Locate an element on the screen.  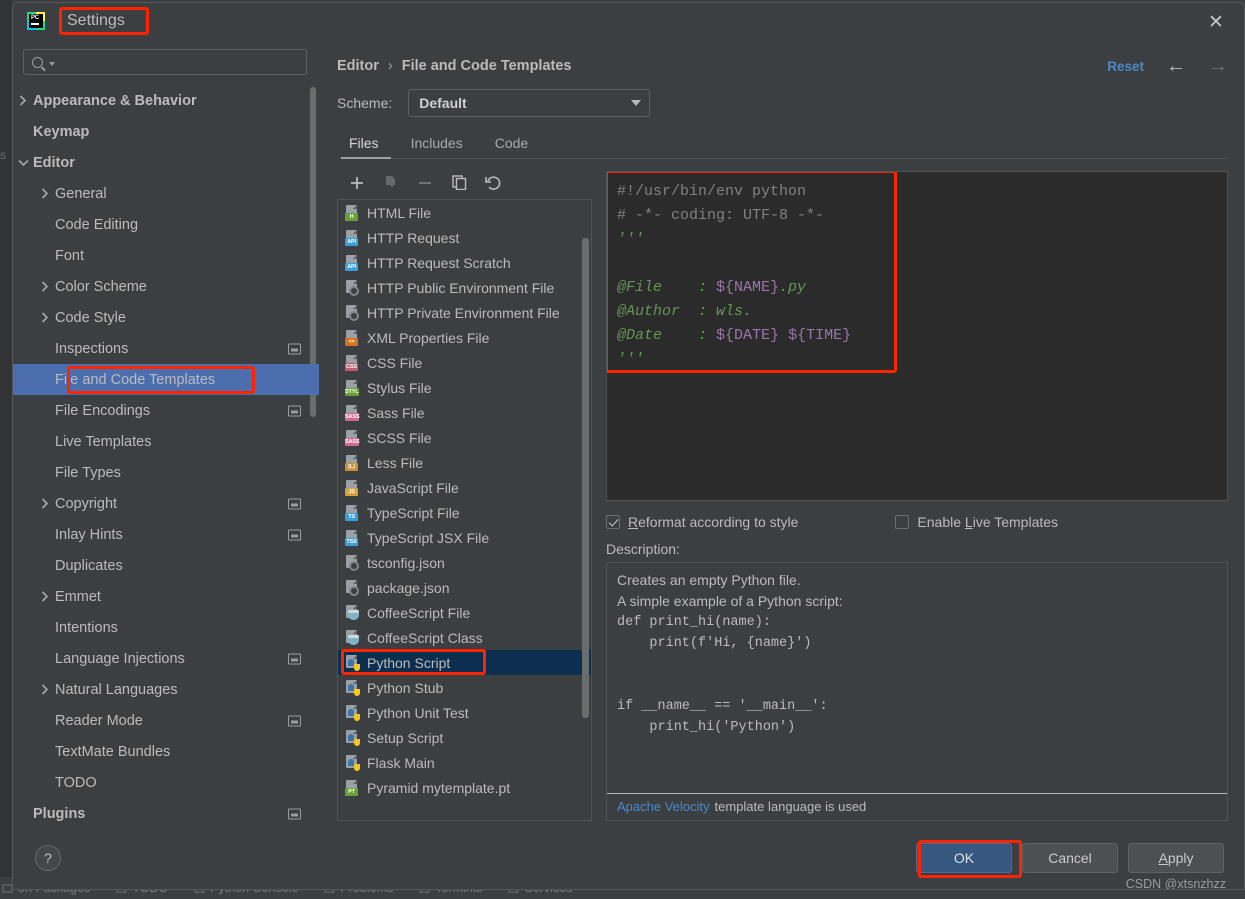
template-list-item: SASS Sass File is located at coordinates (464, 412).